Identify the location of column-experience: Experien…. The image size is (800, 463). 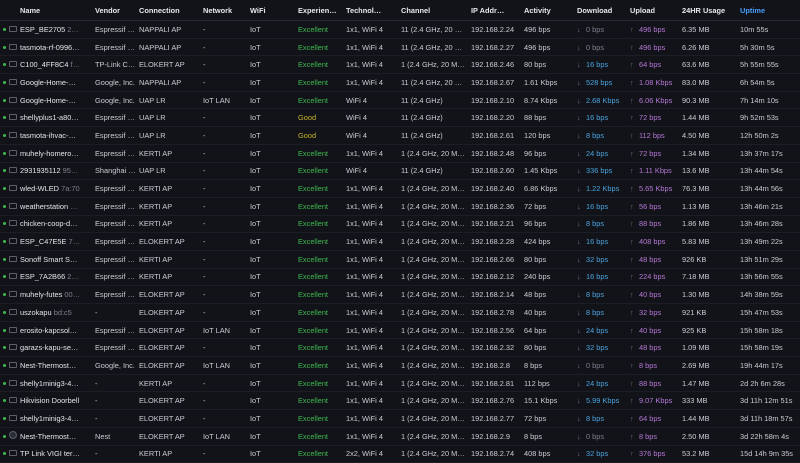
(322, 10).